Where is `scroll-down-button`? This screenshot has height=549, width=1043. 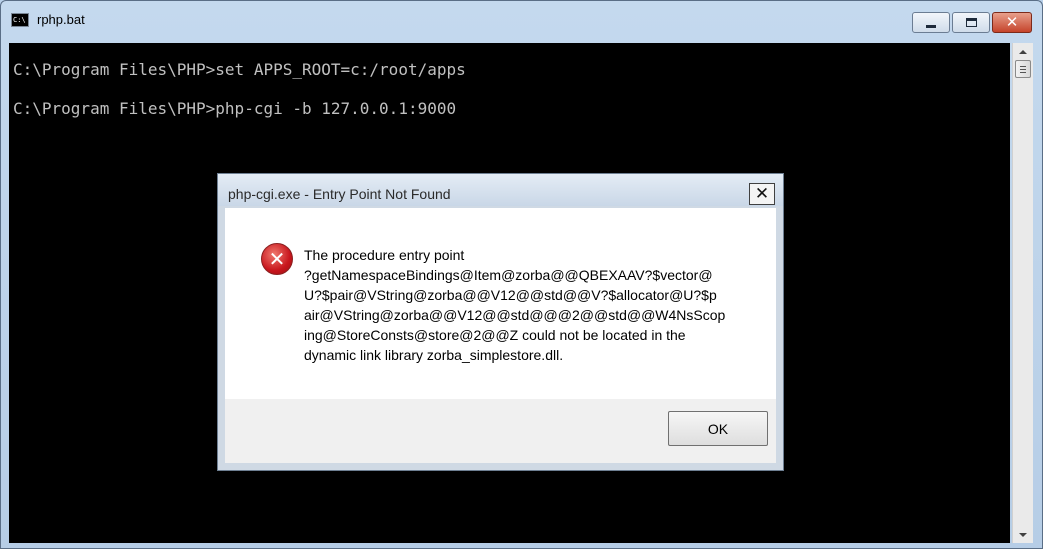 scroll-down-button is located at coordinates (1023, 534).